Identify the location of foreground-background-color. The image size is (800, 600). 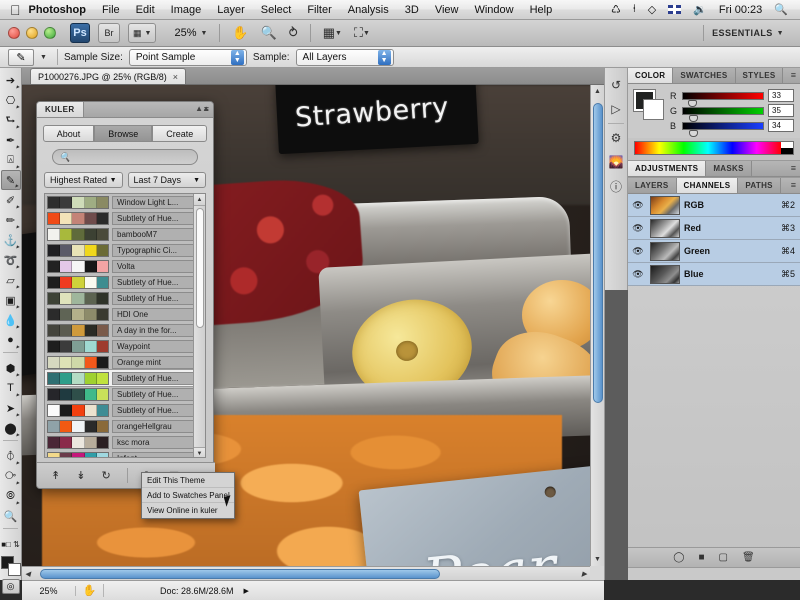
(10, 566).